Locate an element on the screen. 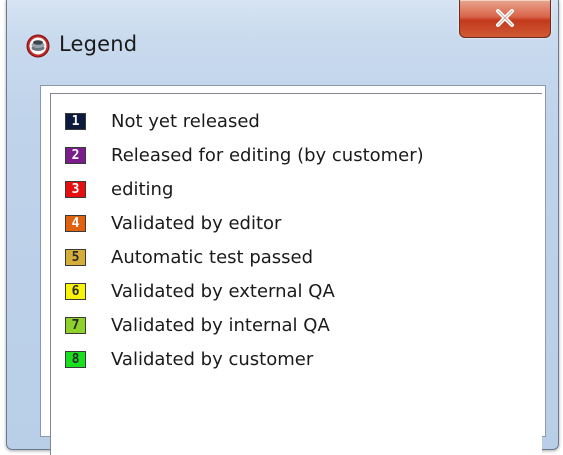  legend-swatch: 1 is located at coordinates (75, 121).